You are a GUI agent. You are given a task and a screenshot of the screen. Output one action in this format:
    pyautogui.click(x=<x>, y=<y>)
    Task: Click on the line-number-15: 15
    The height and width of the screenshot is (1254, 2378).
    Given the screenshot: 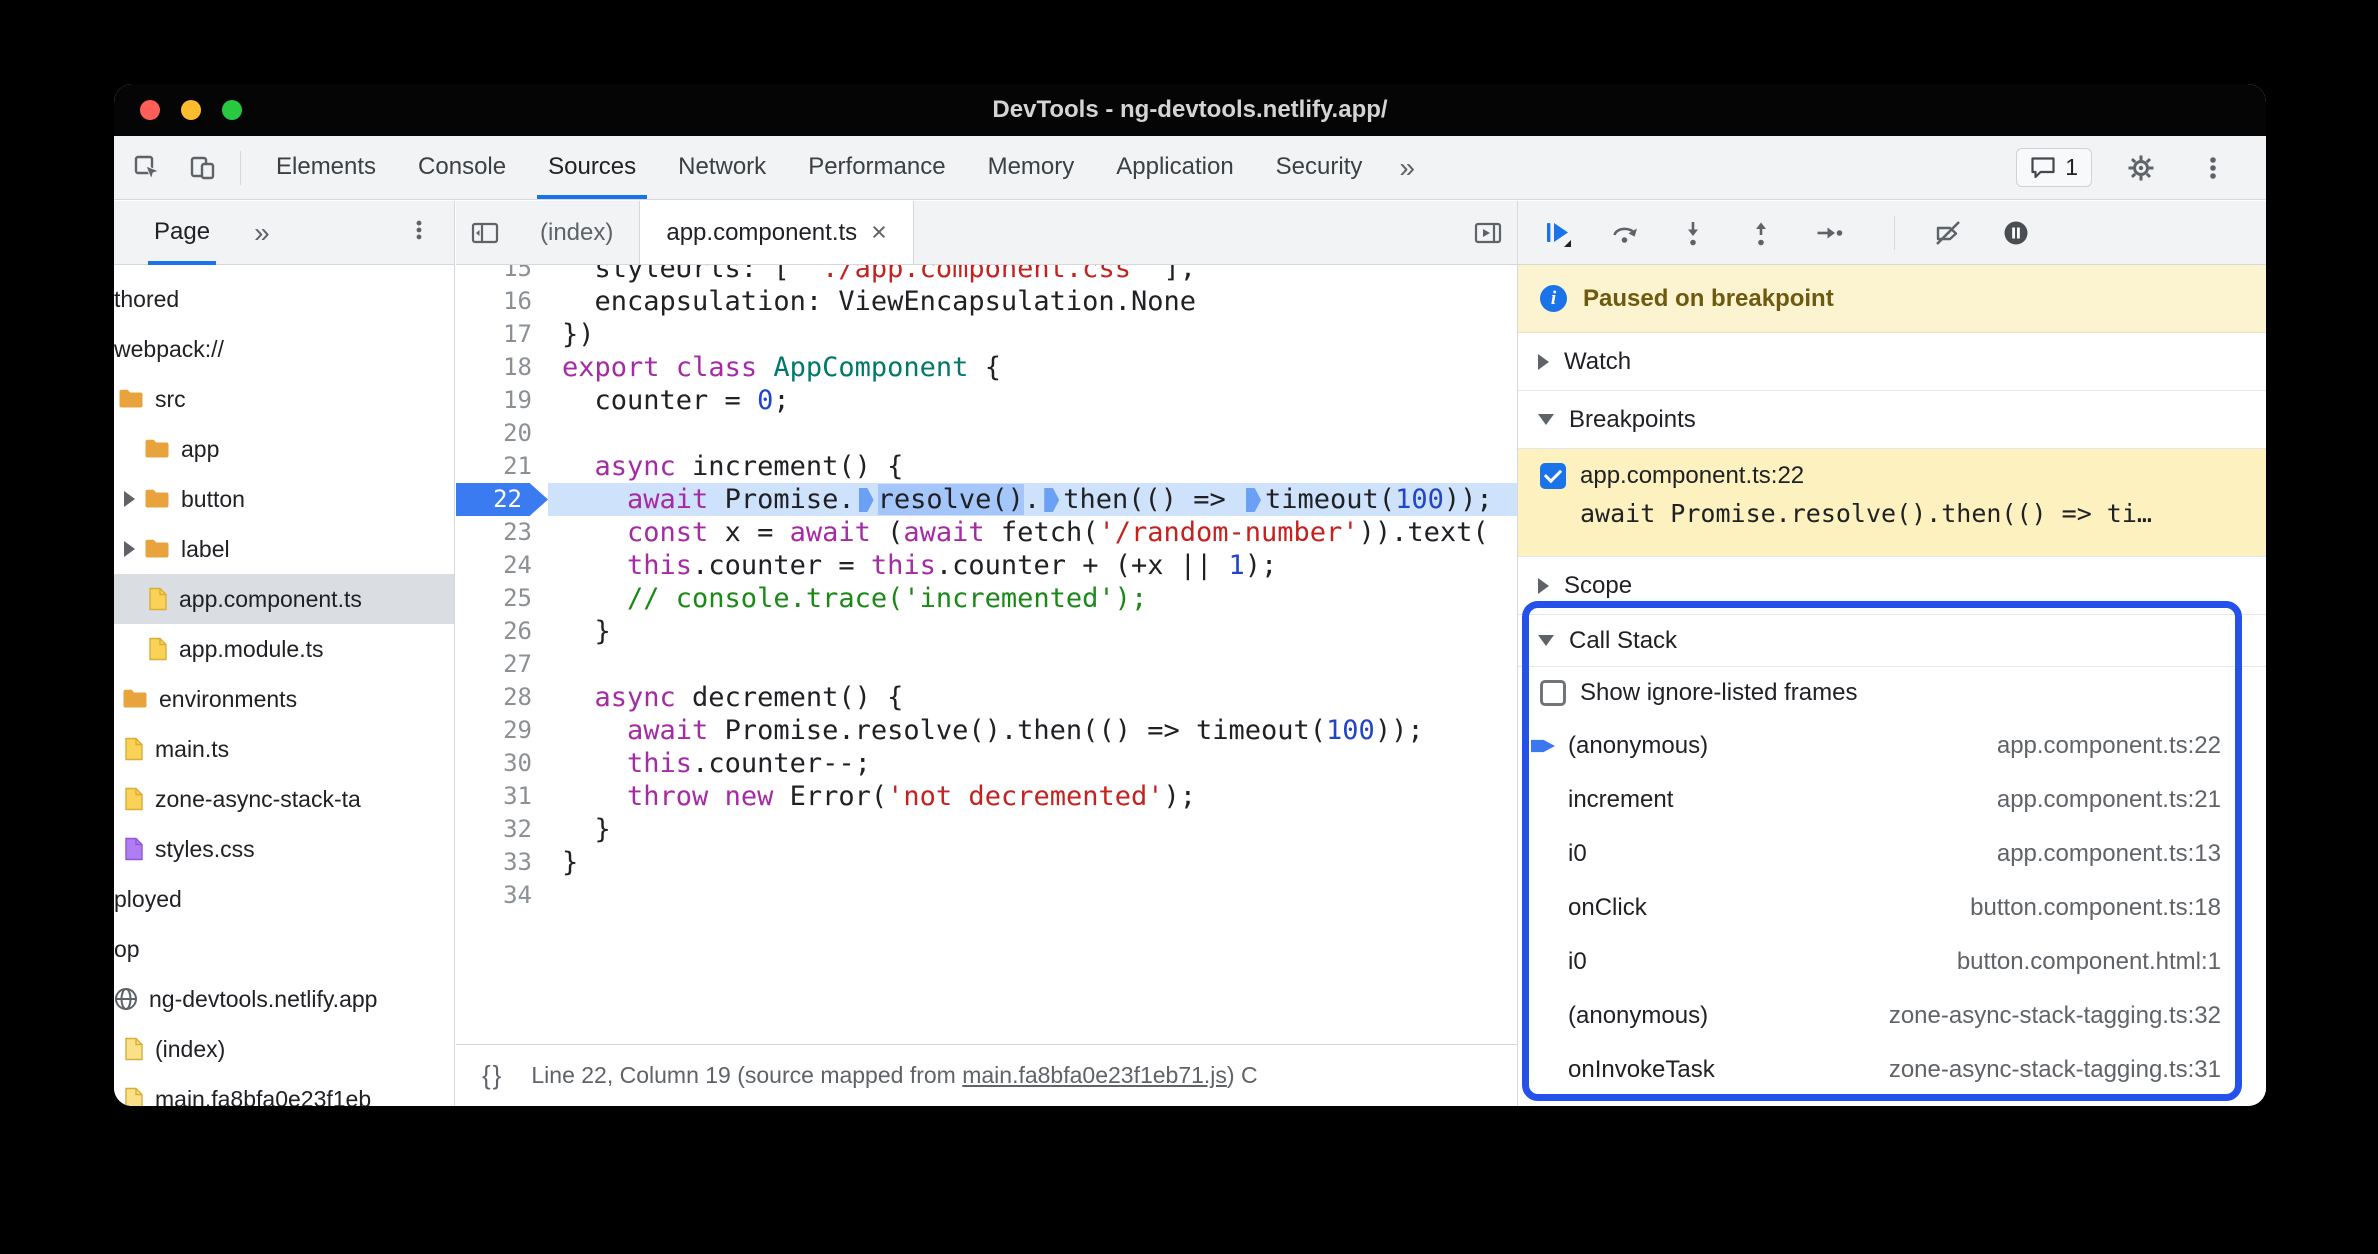 What is the action you would take?
    pyautogui.click(x=502, y=275)
    